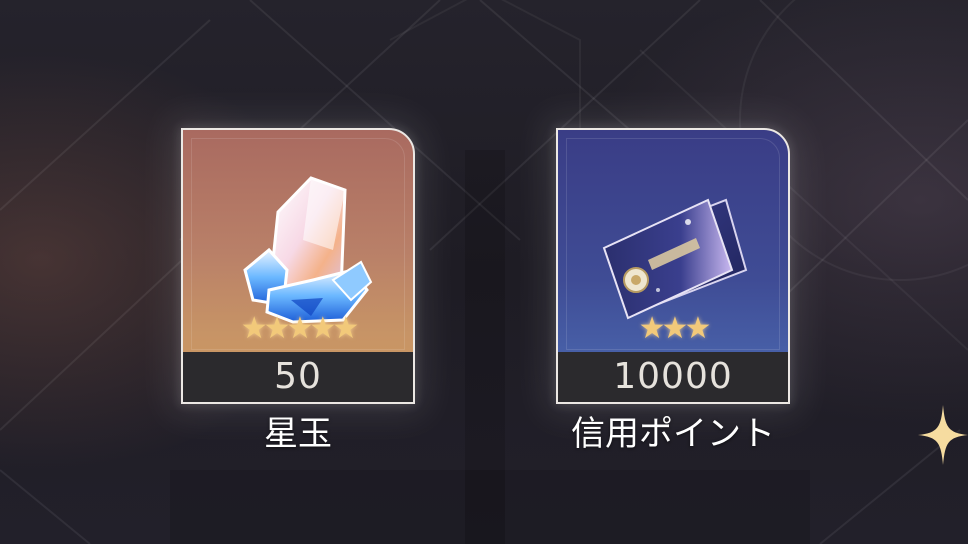 Image resolution: width=968 pixels, height=544 pixels. I want to click on reward-name: 信用ポイント, so click(673, 434).